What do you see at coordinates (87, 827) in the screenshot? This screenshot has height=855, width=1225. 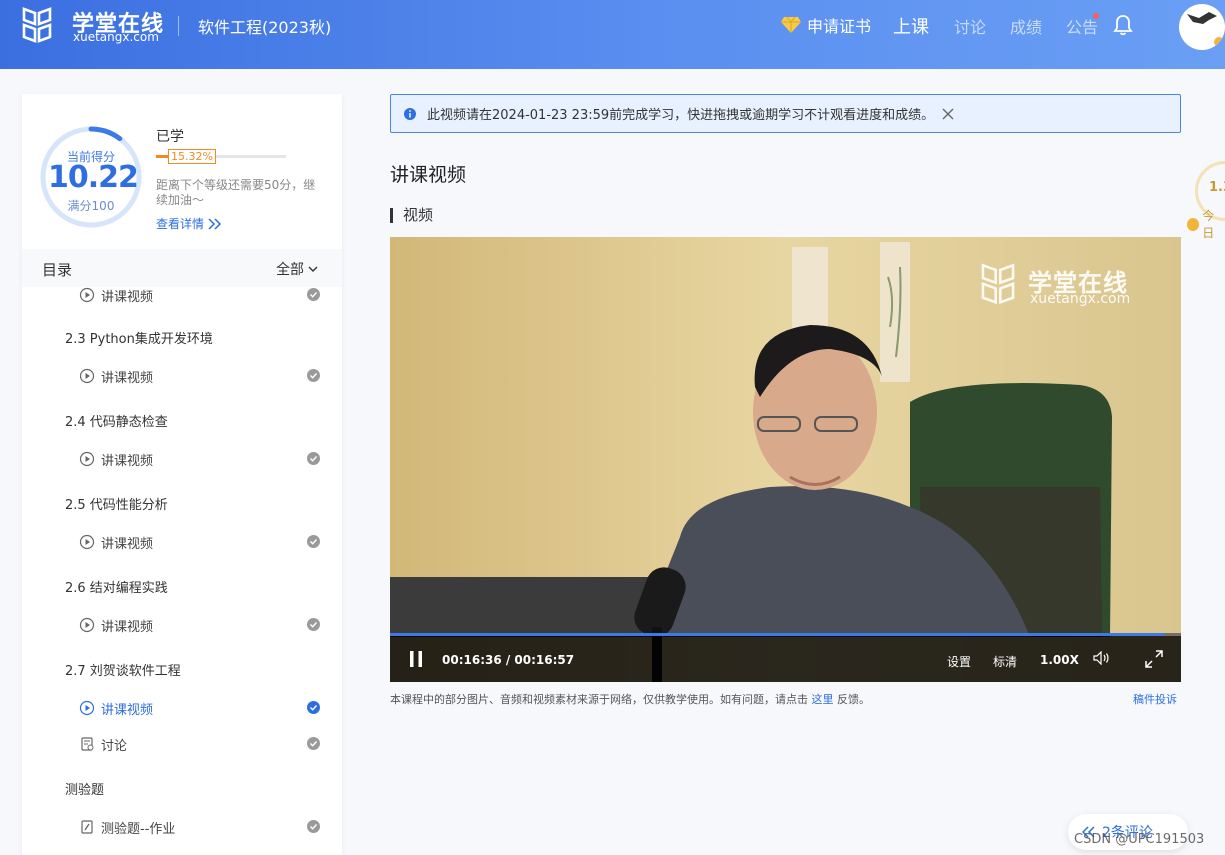 I see `quiz-edit-icon` at bounding box center [87, 827].